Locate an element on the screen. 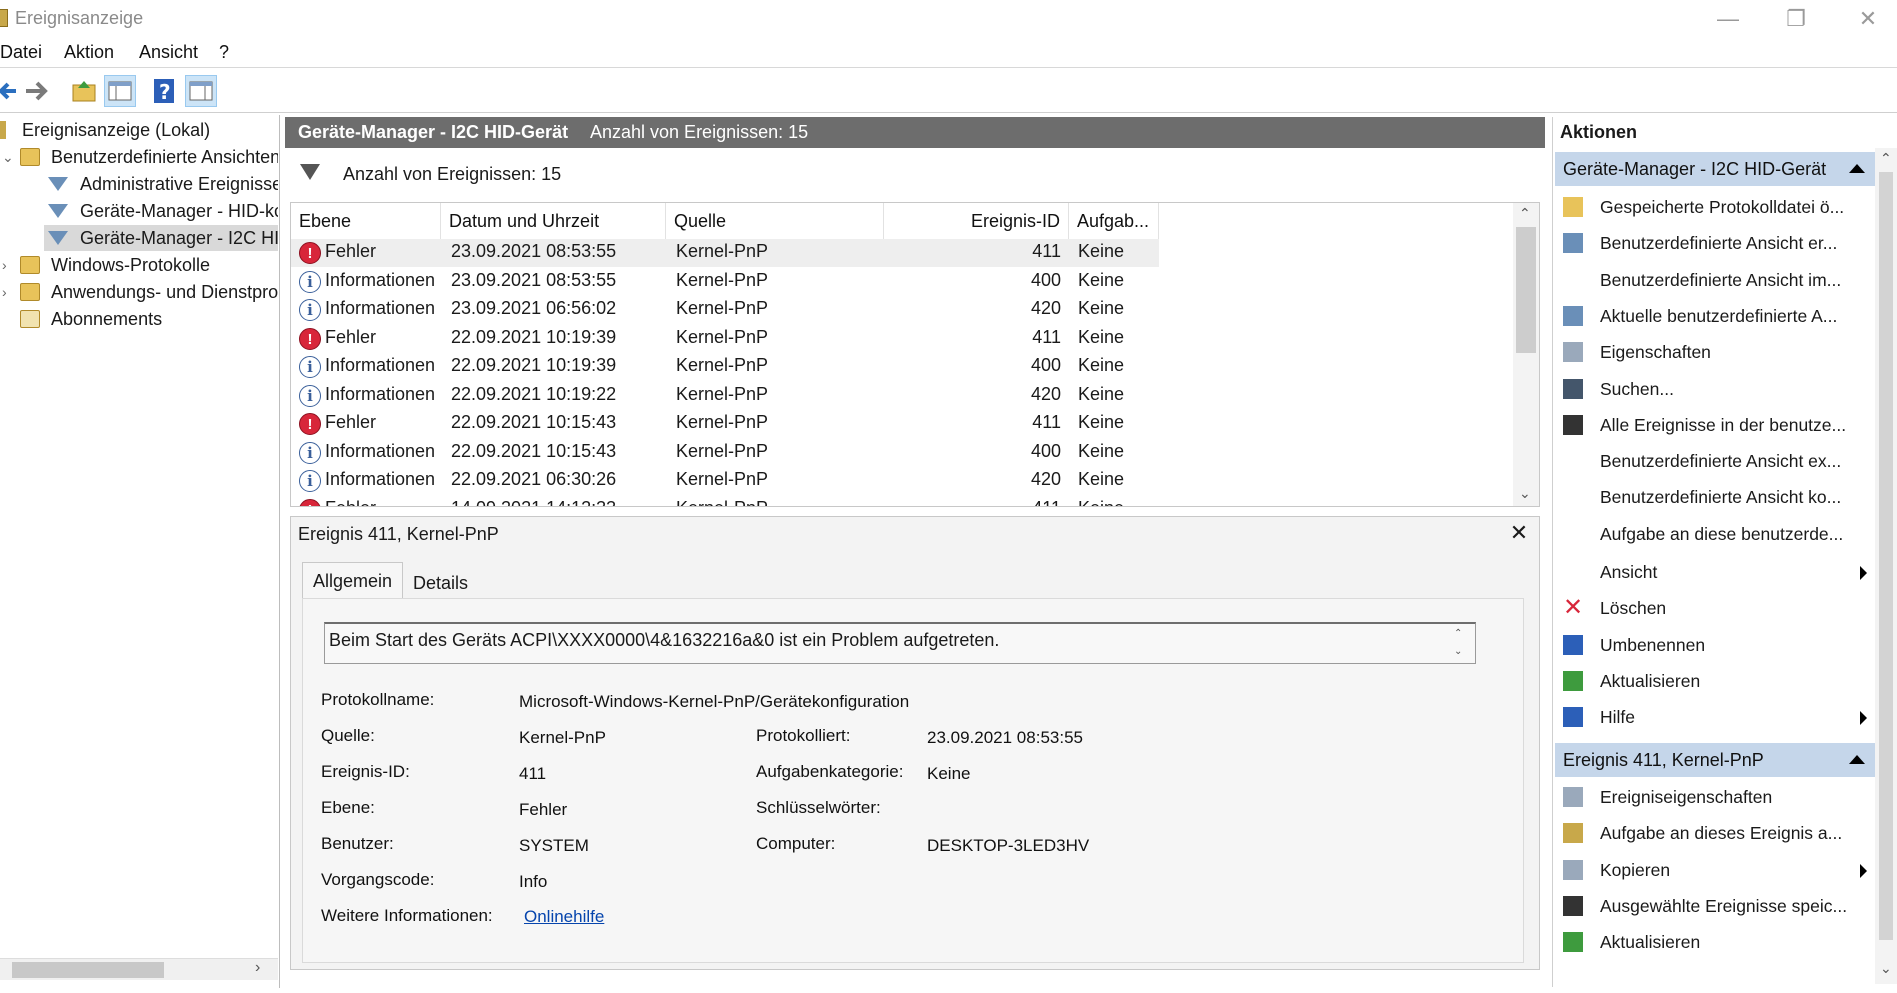  minimize-button: — is located at coordinates (1728, 19).